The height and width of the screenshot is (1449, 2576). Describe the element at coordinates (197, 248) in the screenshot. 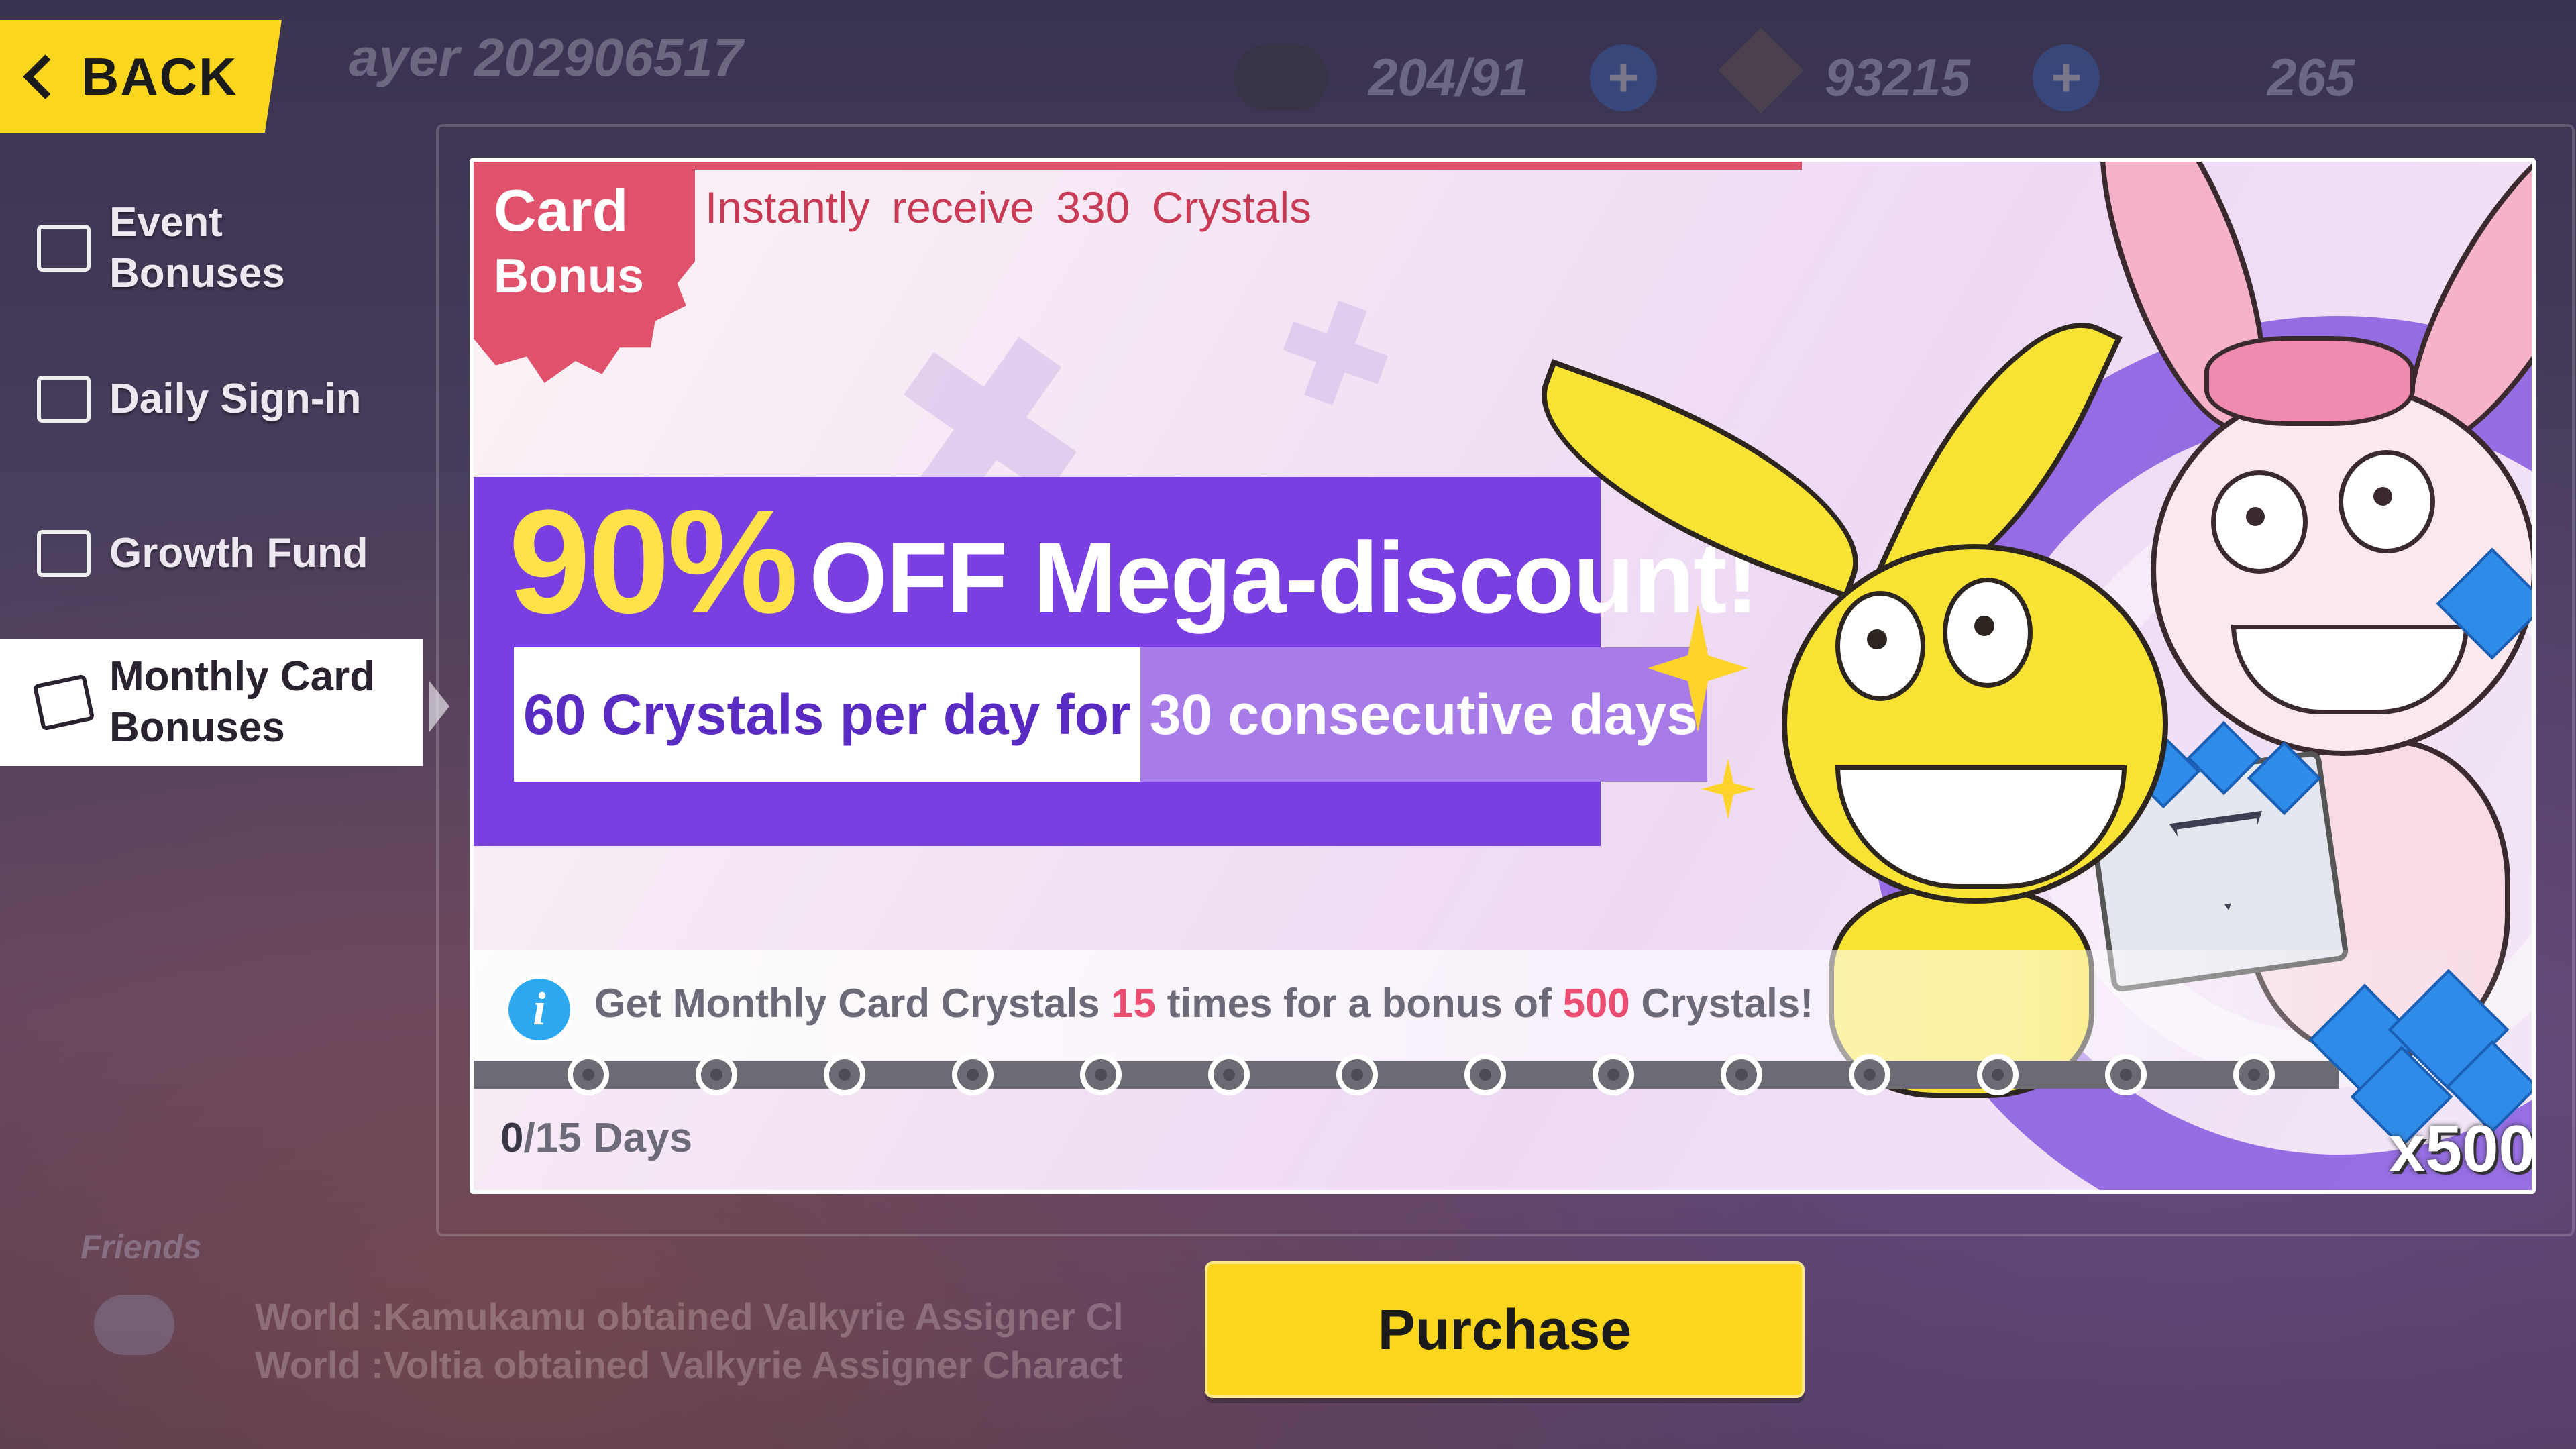

I see `sidebar-item-label: Event Bonuses` at that location.